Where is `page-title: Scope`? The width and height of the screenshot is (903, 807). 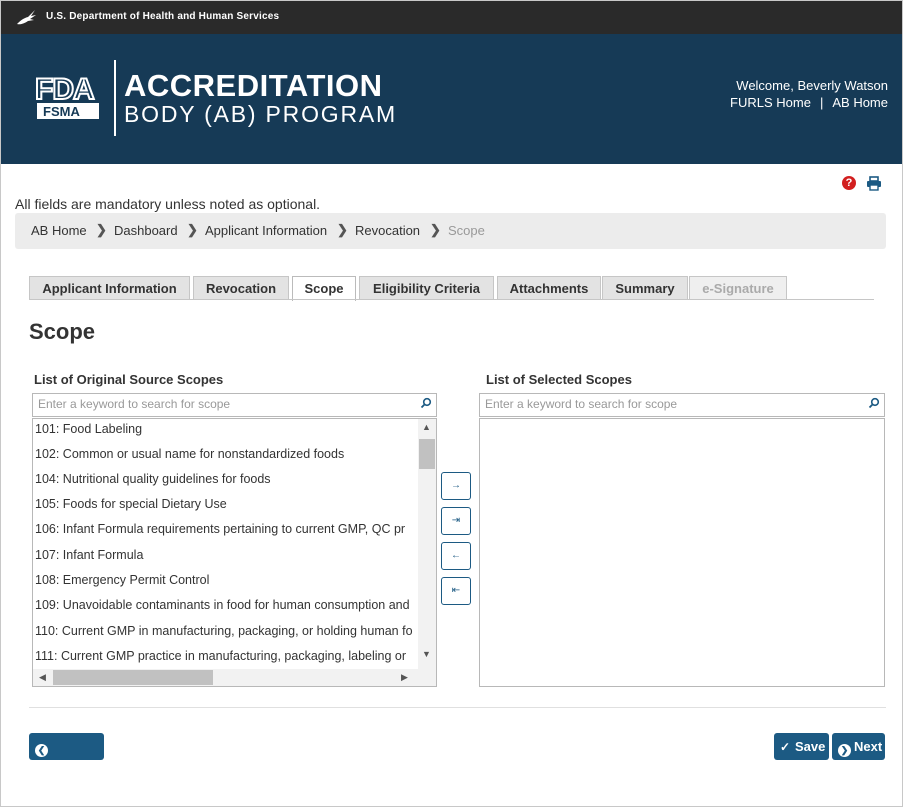
page-title: Scope is located at coordinates (62, 331).